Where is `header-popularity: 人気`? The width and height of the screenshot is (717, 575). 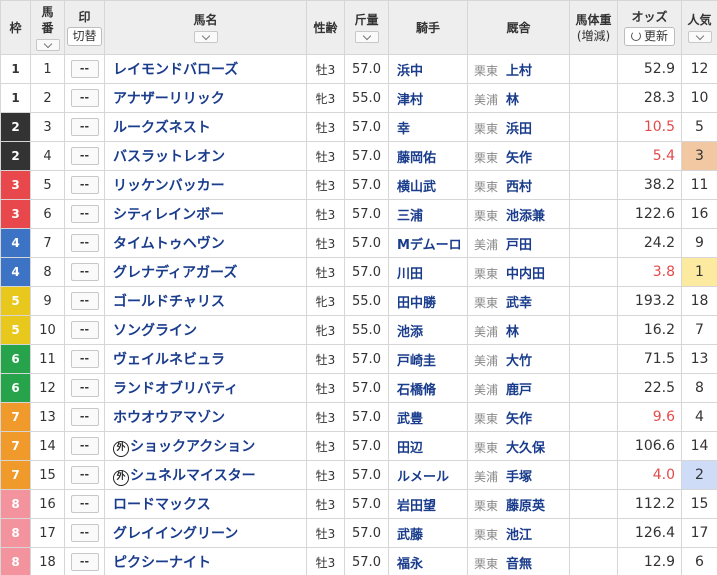
header-popularity: 人気 is located at coordinates (699, 27).